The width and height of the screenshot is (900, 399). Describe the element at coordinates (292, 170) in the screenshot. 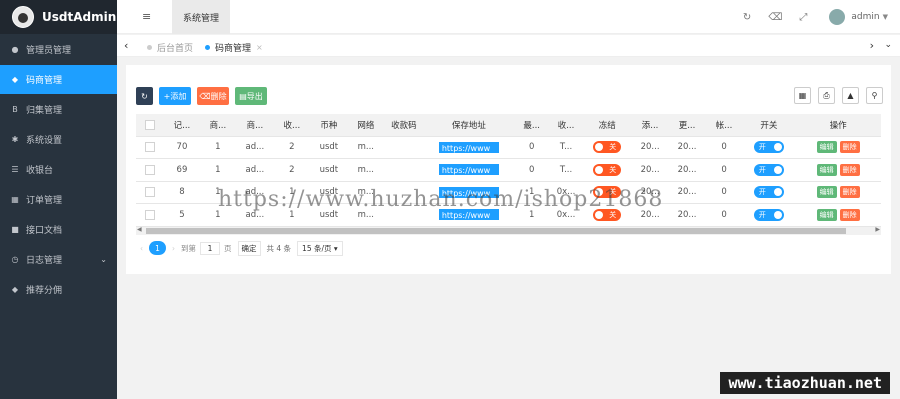

I see `cell-recv: 2` at that location.